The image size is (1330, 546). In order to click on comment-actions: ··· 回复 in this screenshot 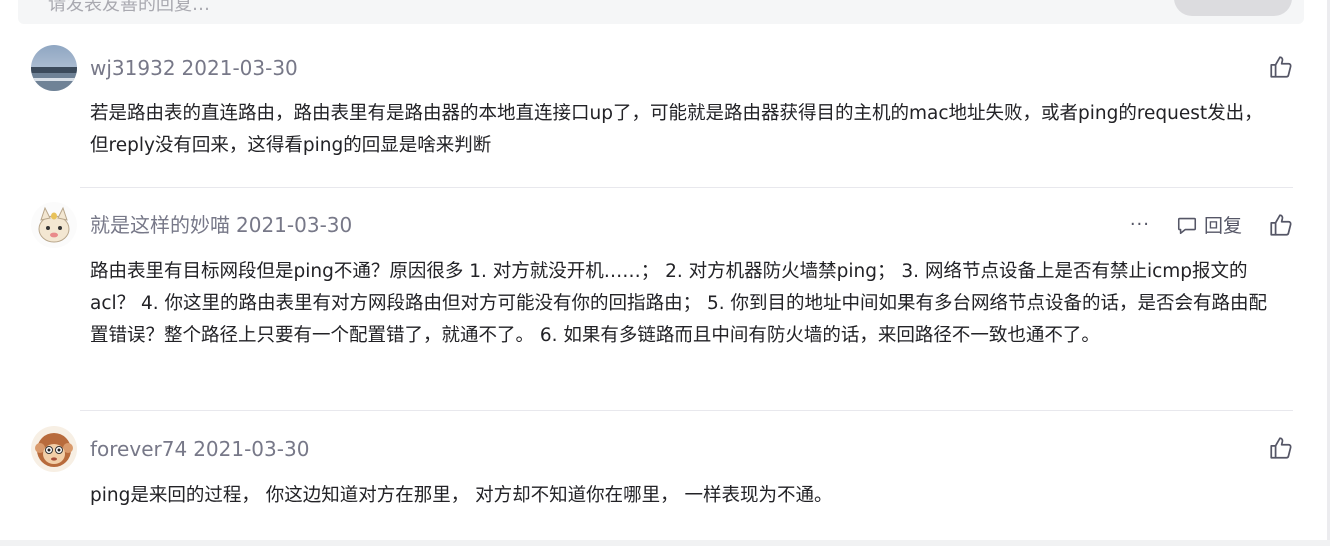, I will do `click(1212, 224)`.